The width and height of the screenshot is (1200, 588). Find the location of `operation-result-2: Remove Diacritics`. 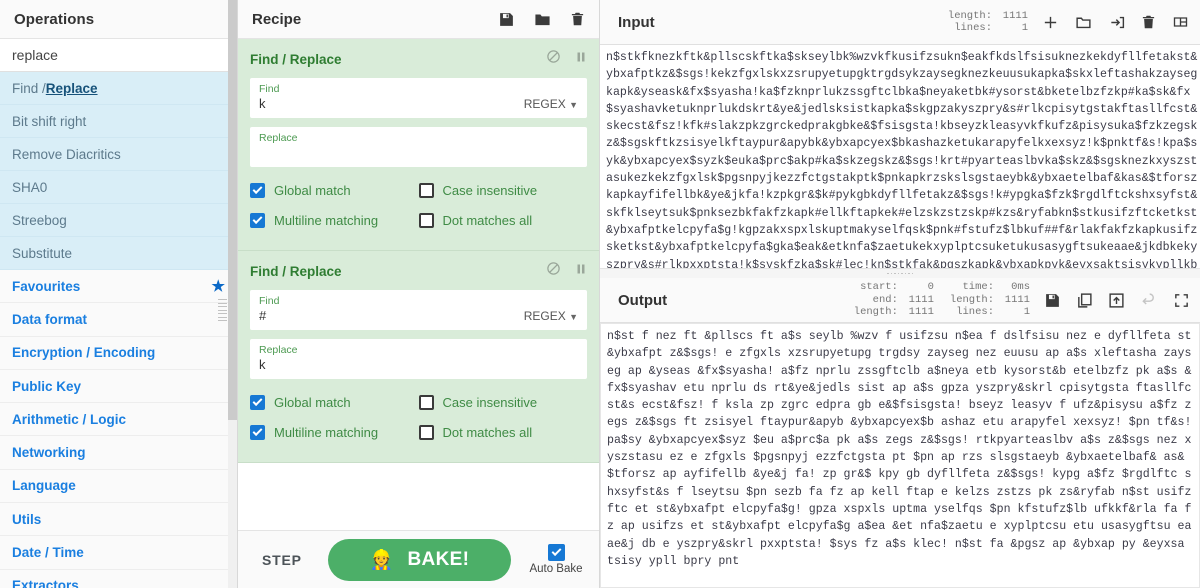

operation-result-2: Remove Diacritics is located at coordinates (118, 154).